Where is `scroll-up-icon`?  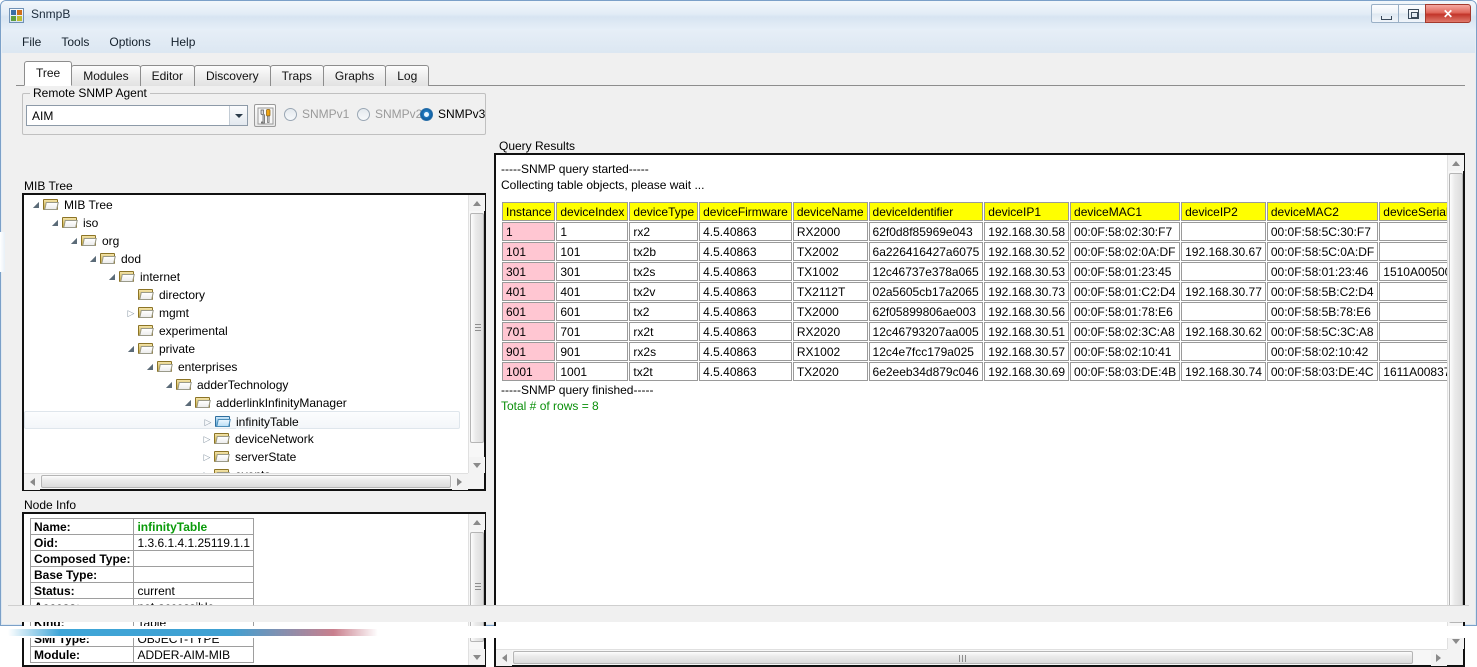
scroll-up-icon is located at coordinates (477, 522).